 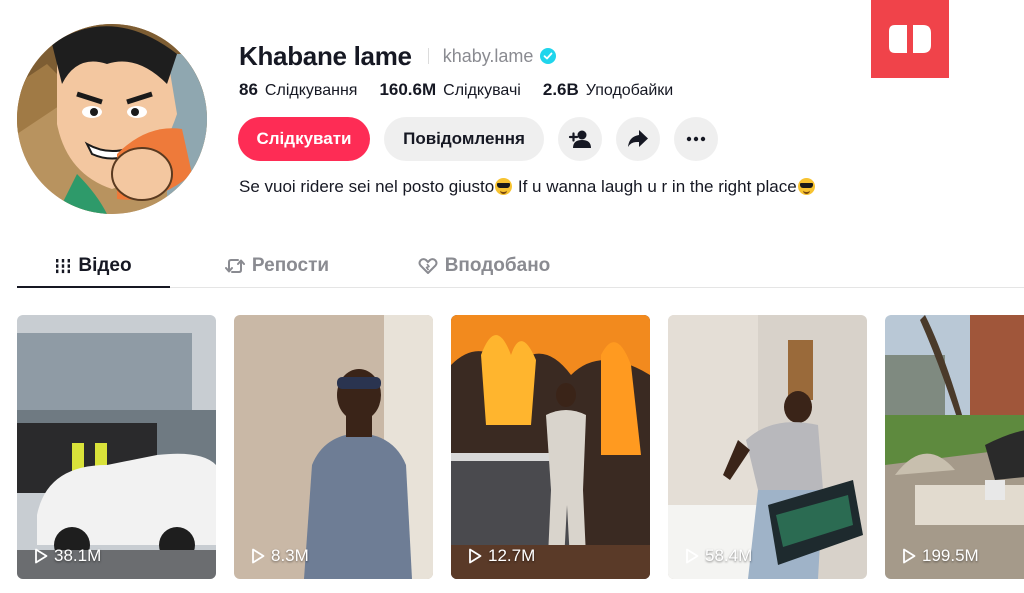 I want to click on share-icon, so click(x=638, y=138).